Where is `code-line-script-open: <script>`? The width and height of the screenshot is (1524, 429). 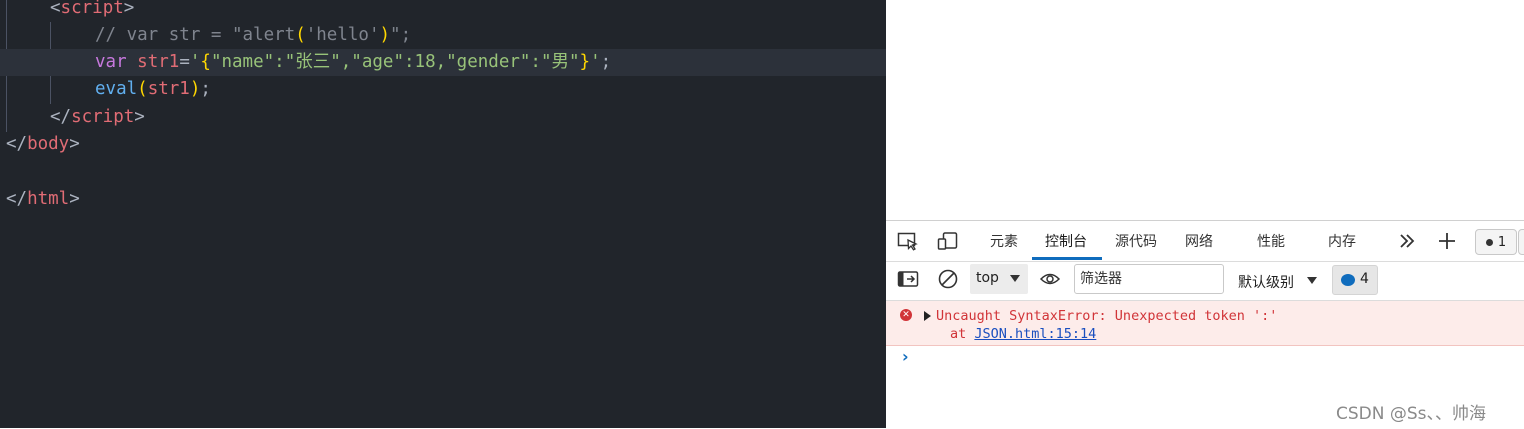
code-line-script-open: <script> is located at coordinates (92, 9).